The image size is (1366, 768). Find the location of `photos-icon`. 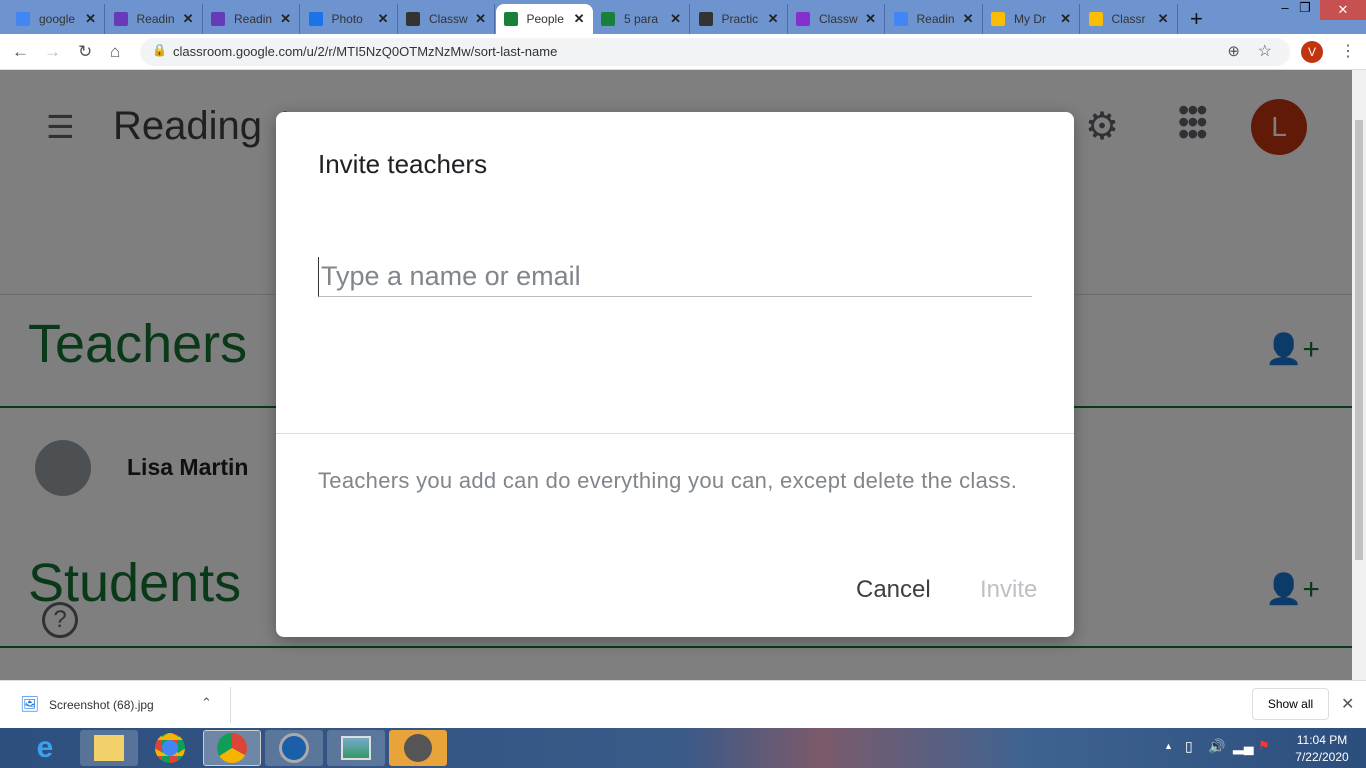

photos-icon is located at coordinates (356, 748).